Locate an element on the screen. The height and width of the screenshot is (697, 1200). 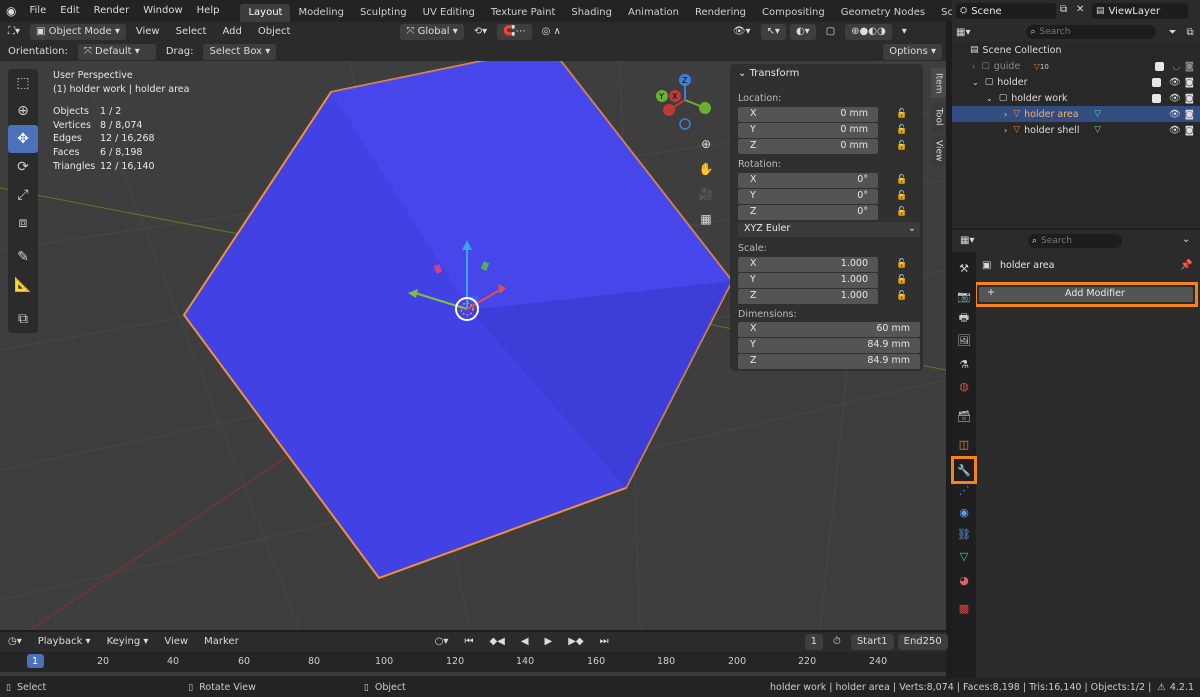
world-tab-icon: ◍ is located at coordinates (964, 386).